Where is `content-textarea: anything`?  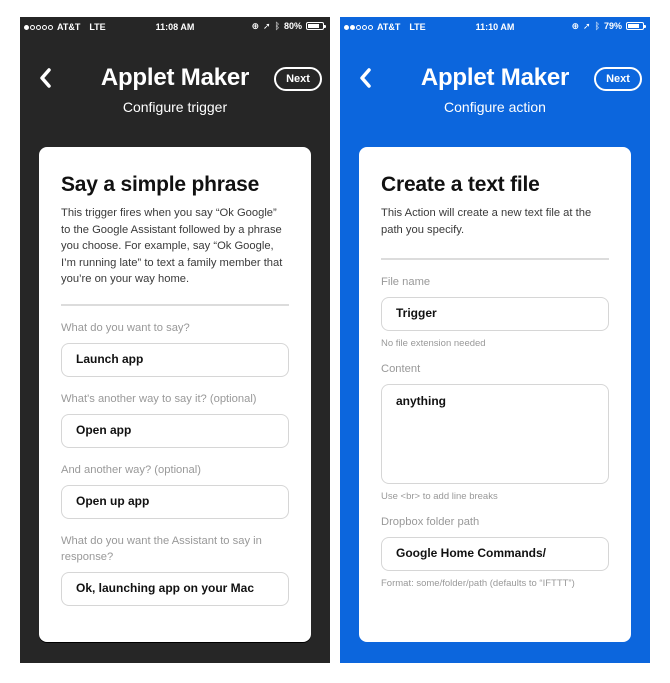 content-textarea: anything is located at coordinates (495, 434).